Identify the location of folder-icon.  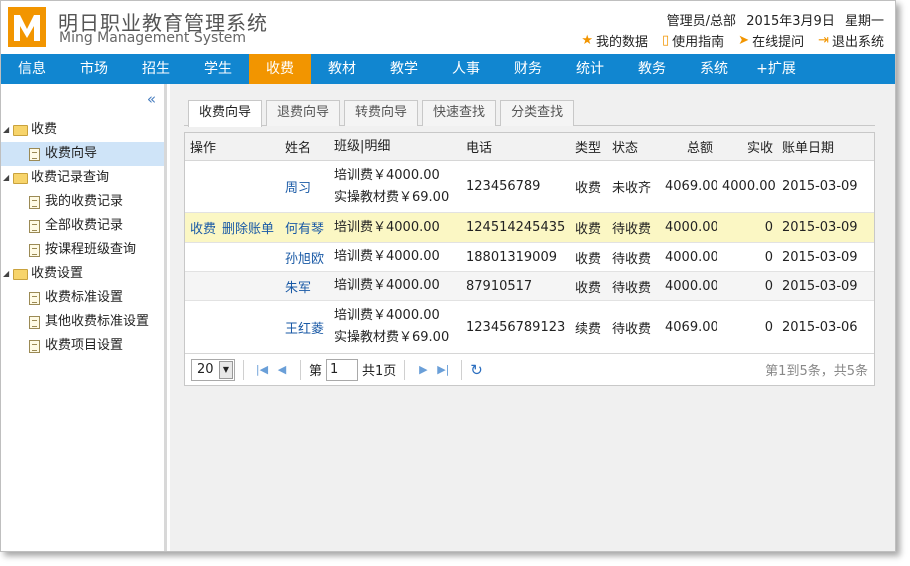
(20, 178).